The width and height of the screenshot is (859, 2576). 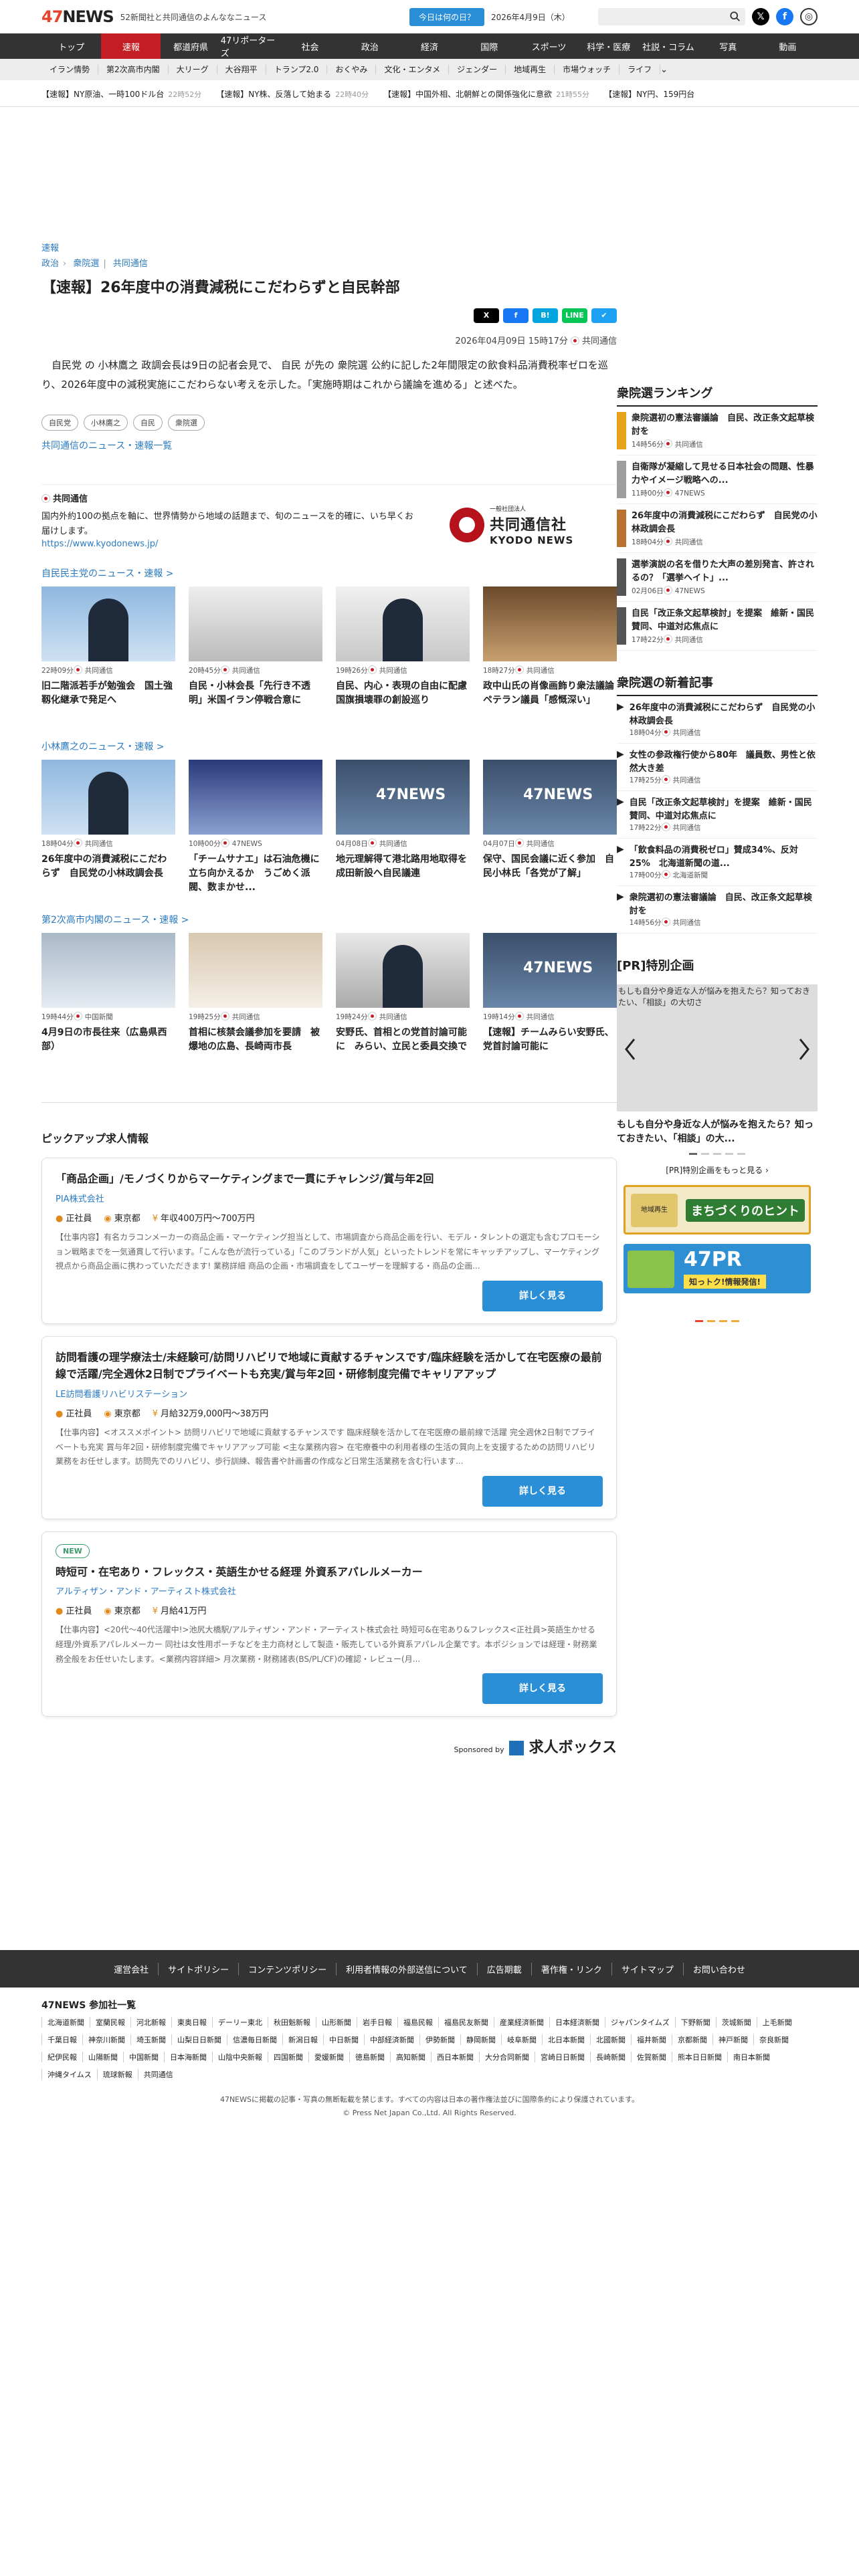 I want to click on share-line-icon: LINE, so click(x=574, y=315).